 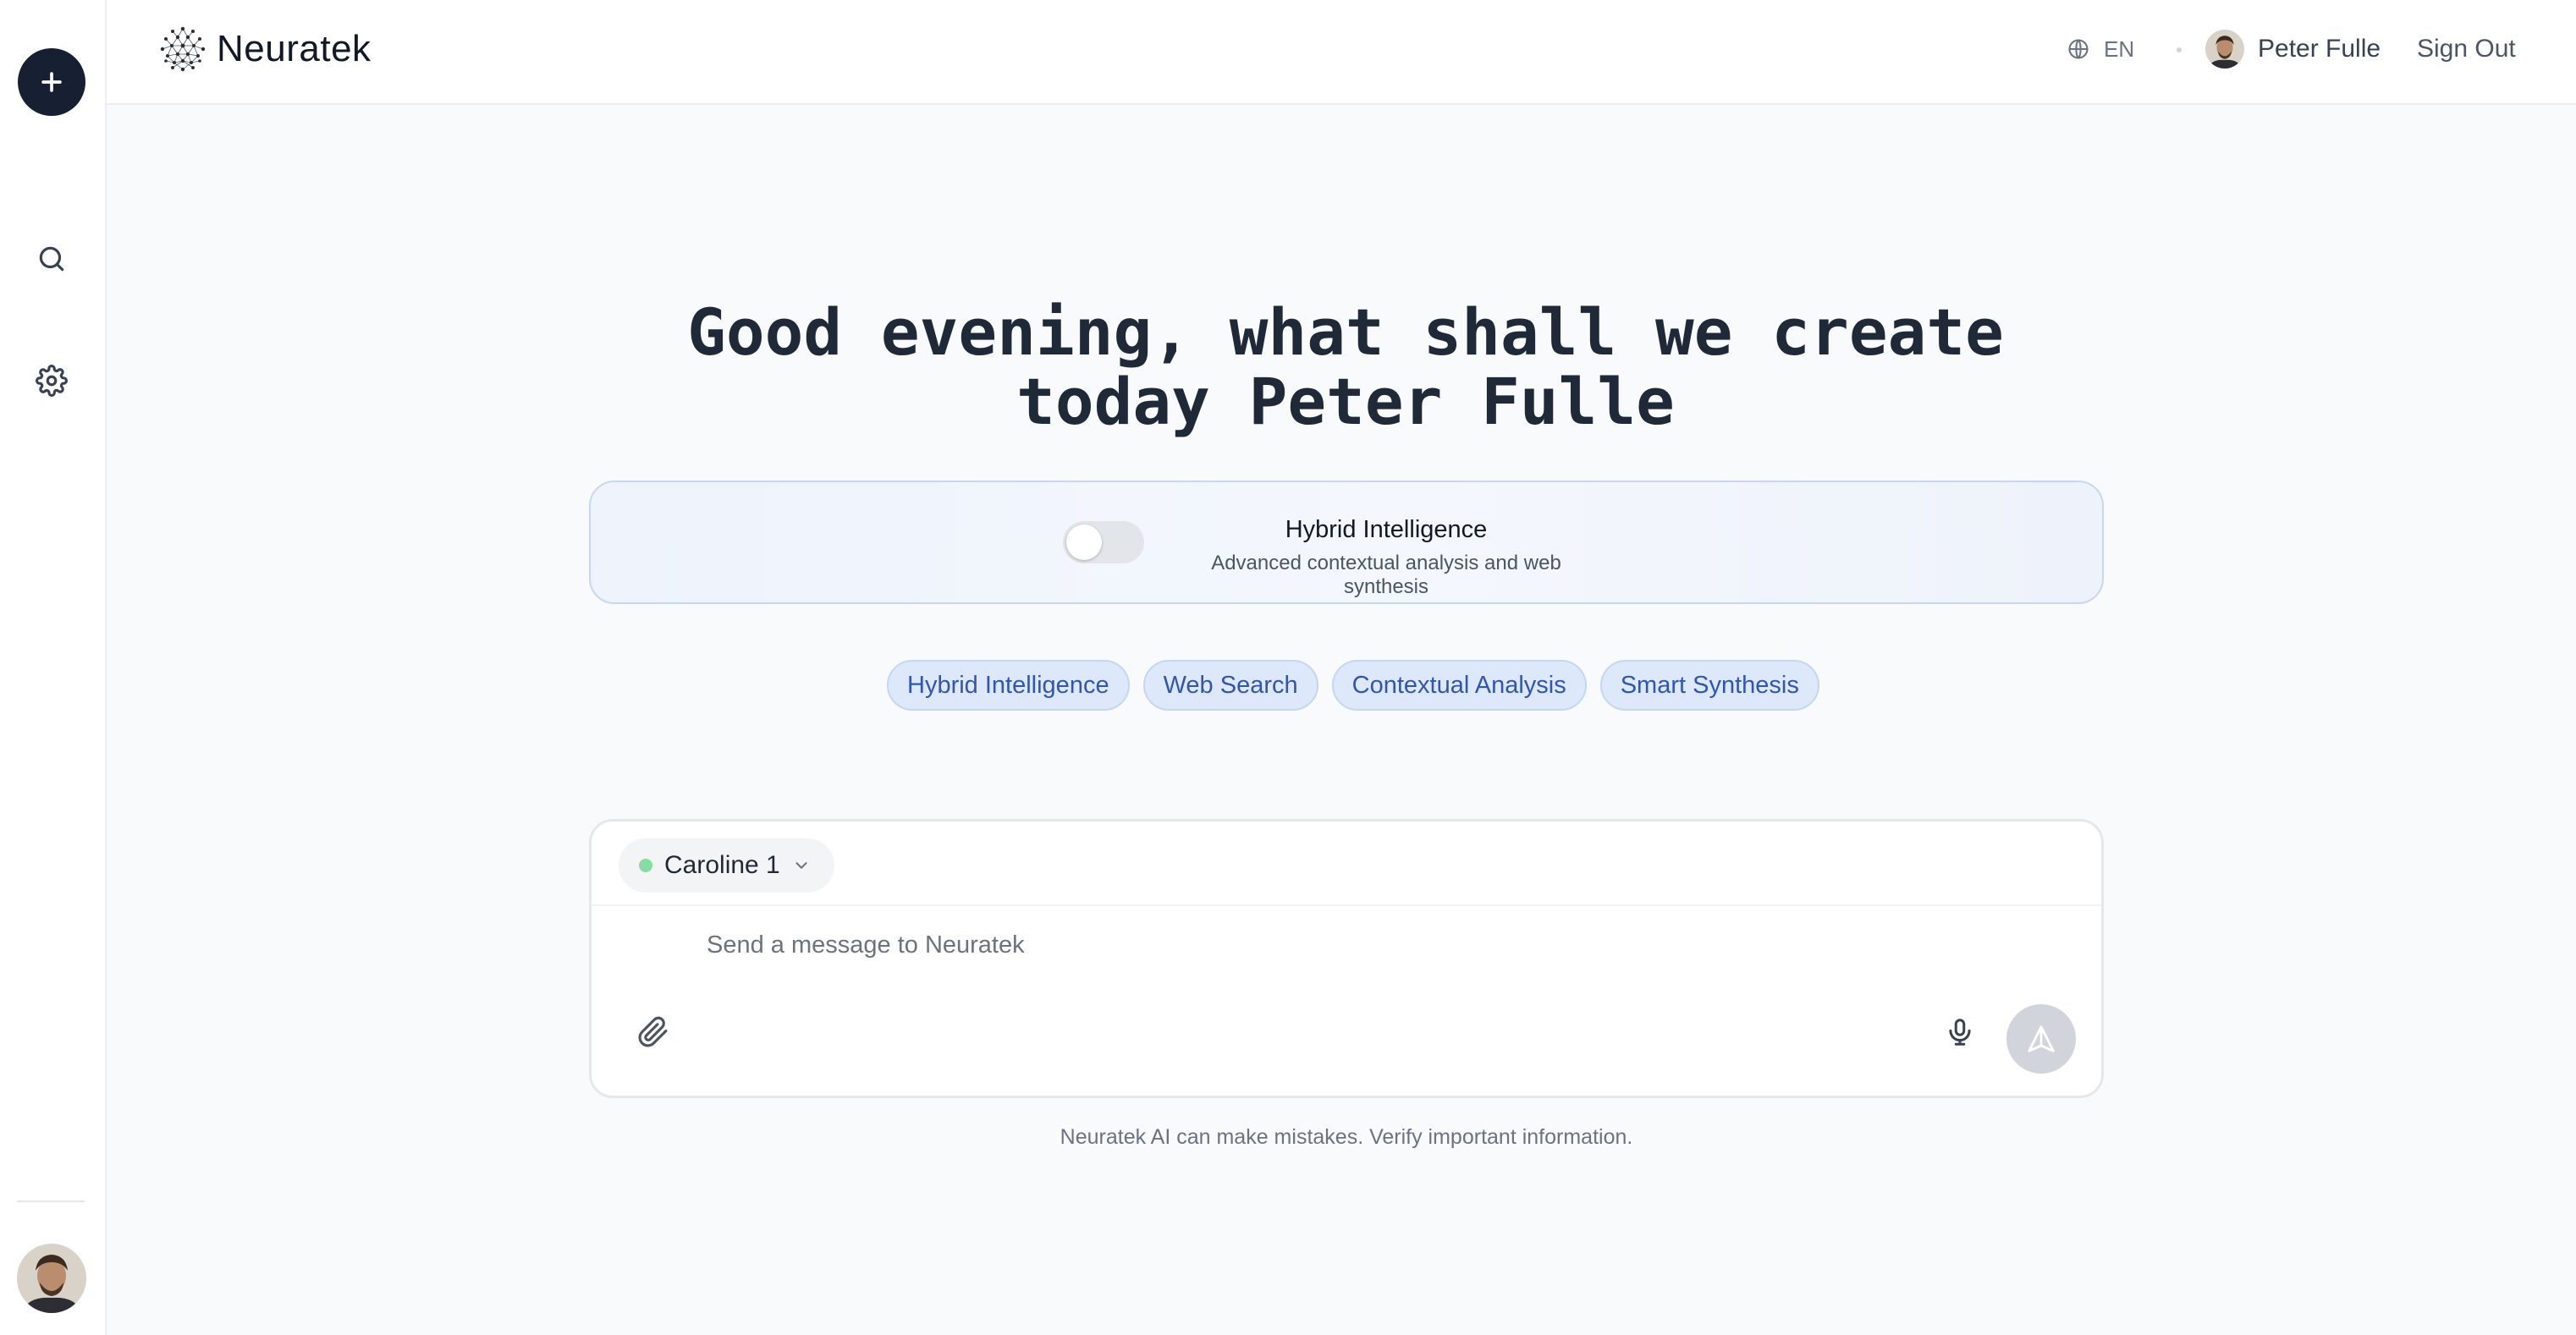 What do you see at coordinates (1341, 945) in the screenshot?
I see `message-input` at bounding box center [1341, 945].